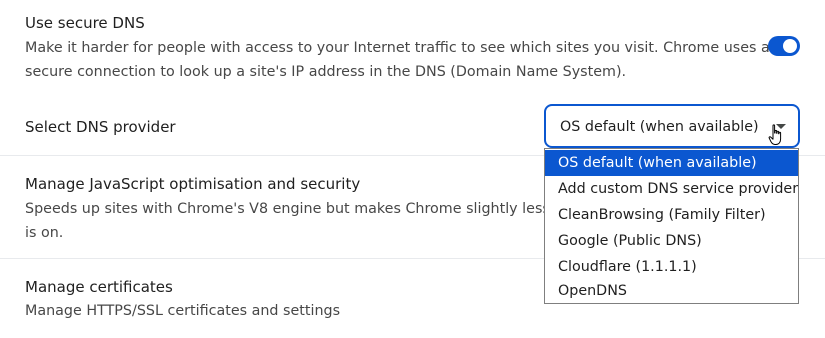 This screenshot has width=825, height=338. What do you see at coordinates (659, 127) in the screenshot?
I see `dns-provider-selected-value: OS default (when available)` at bounding box center [659, 127].